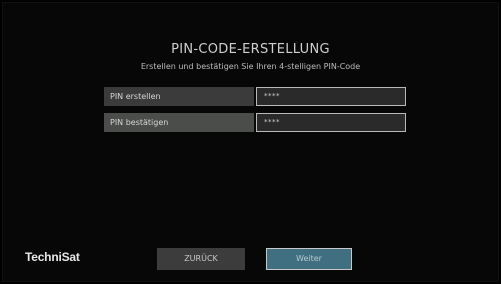 This screenshot has width=501, height=284. I want to click on confirm-pin-label: PIN bestätigen, so click(179, 122).